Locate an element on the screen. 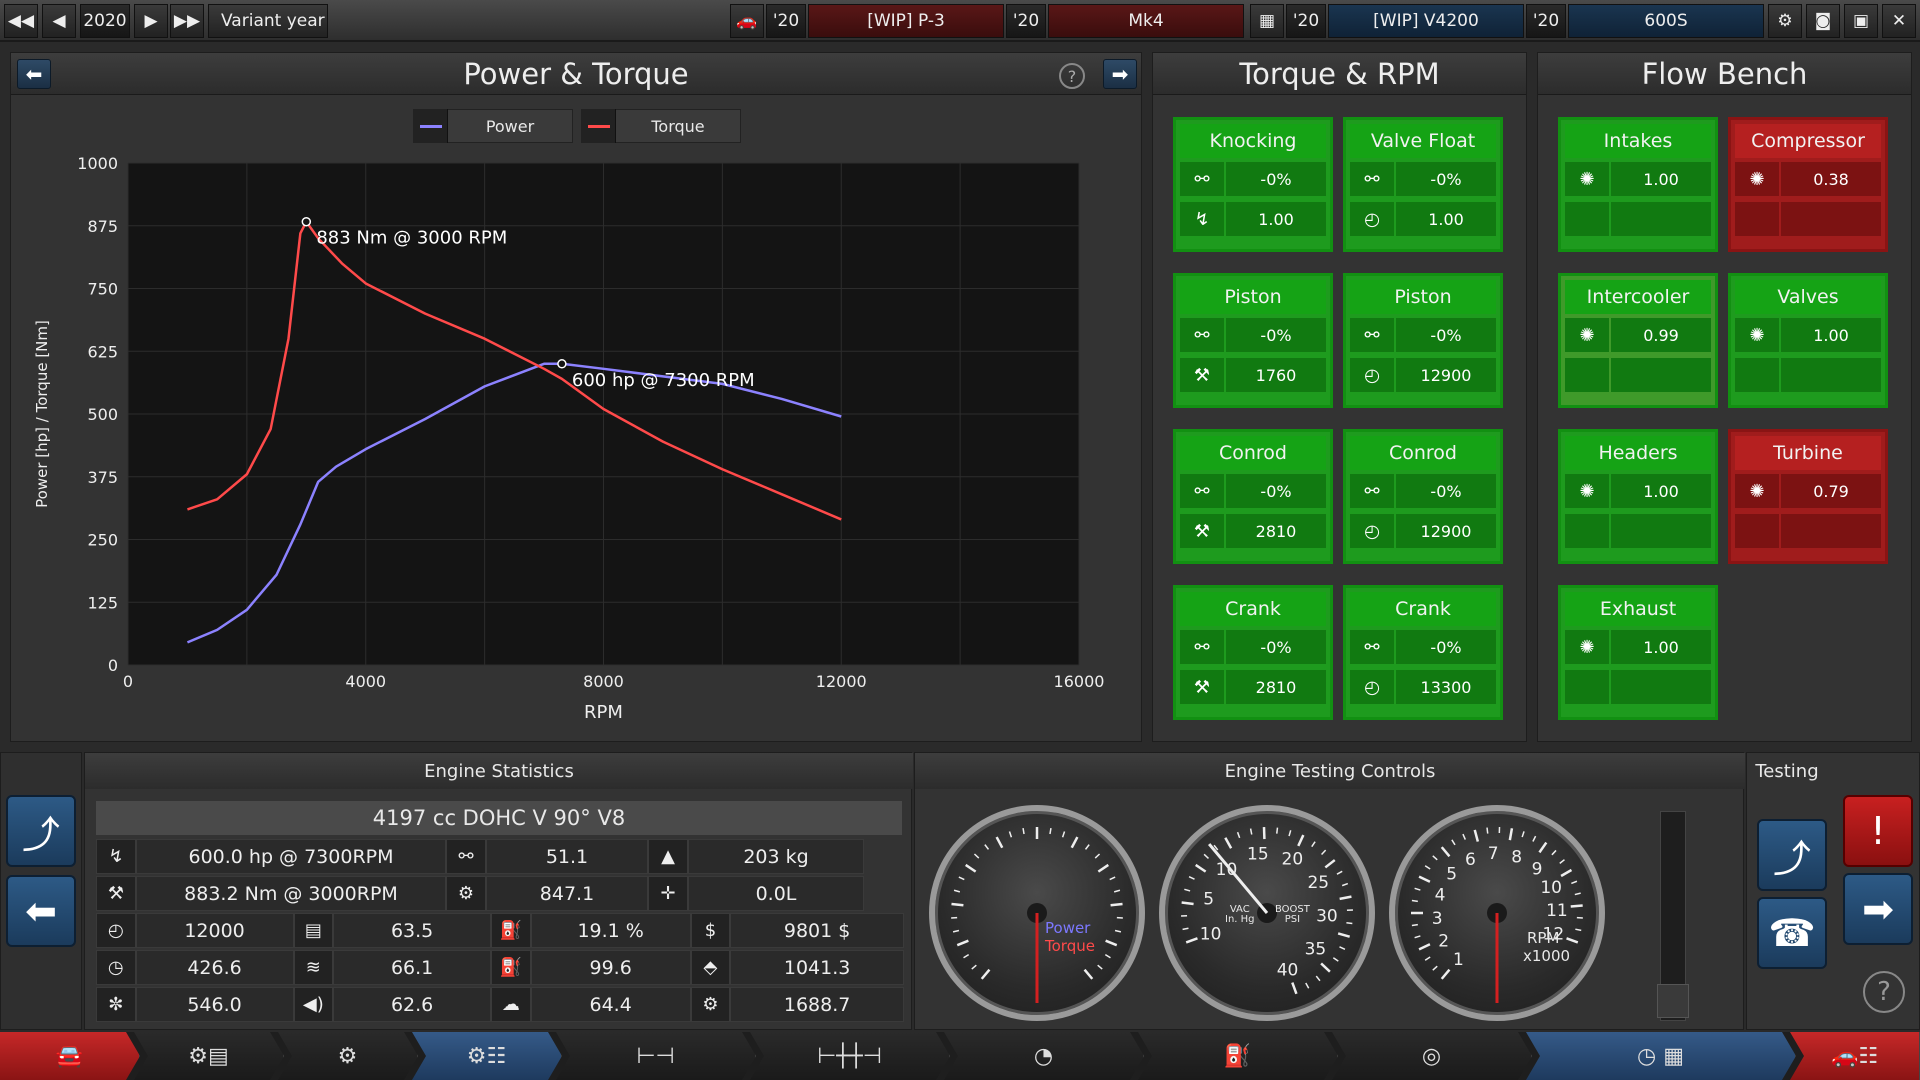 The image size is (1920, 1080). peak-annotation: 600 hp @ 7300 RPM is located at coordinates (663, 380).